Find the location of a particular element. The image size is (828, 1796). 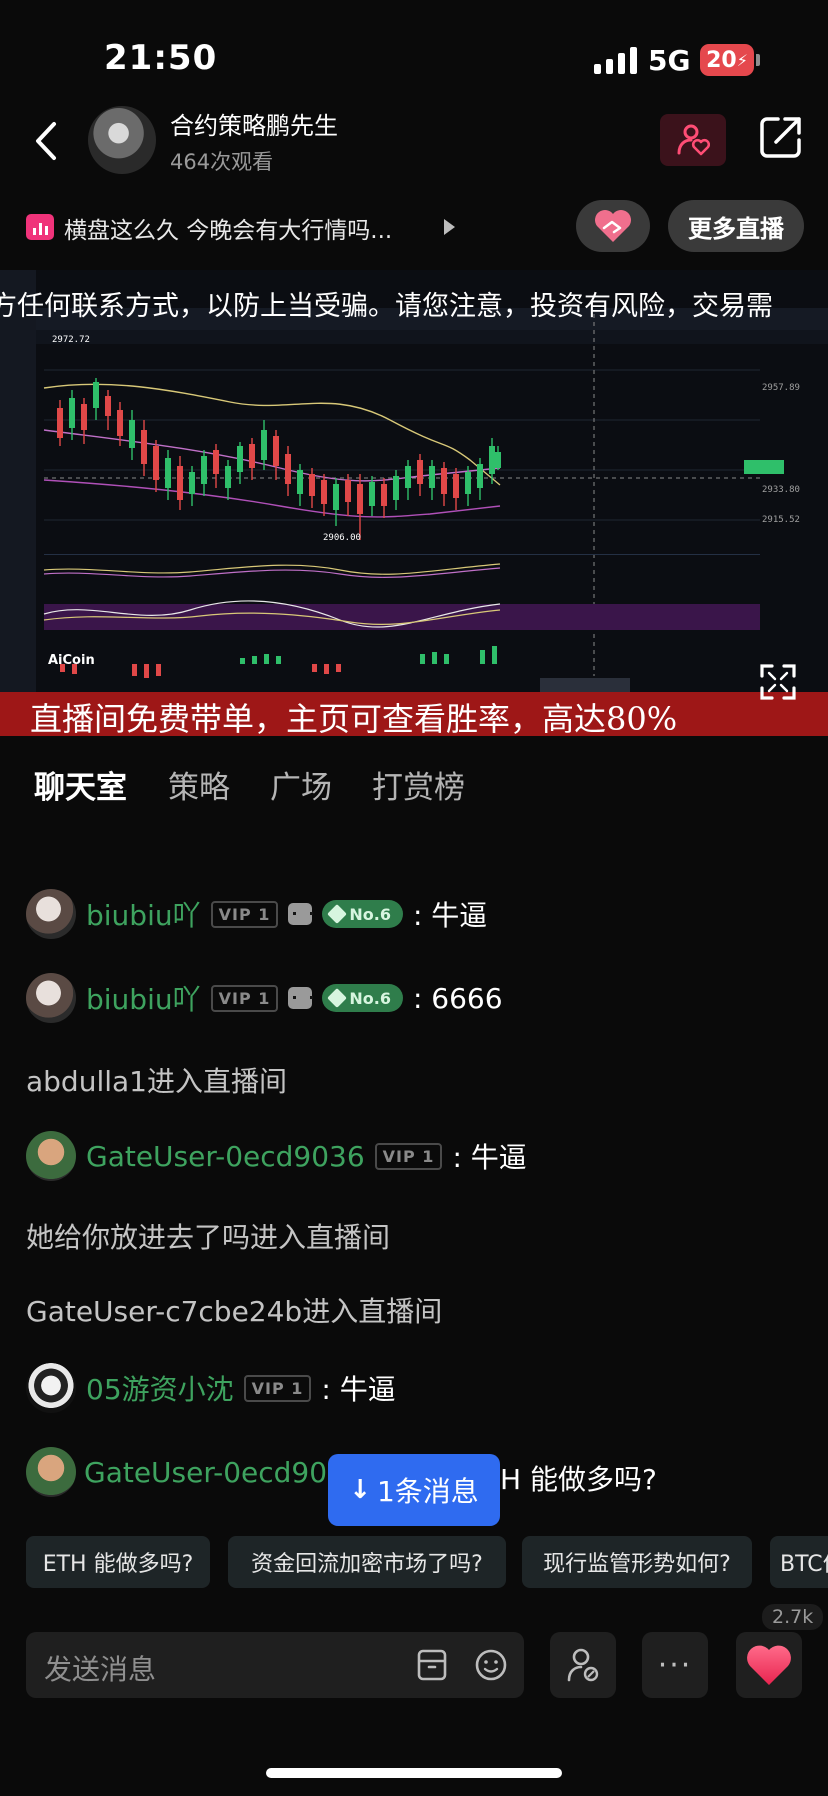

chat-message: 05游资小沈 VIP 1 : 牛逼 is located at coordinates (211, 1388).